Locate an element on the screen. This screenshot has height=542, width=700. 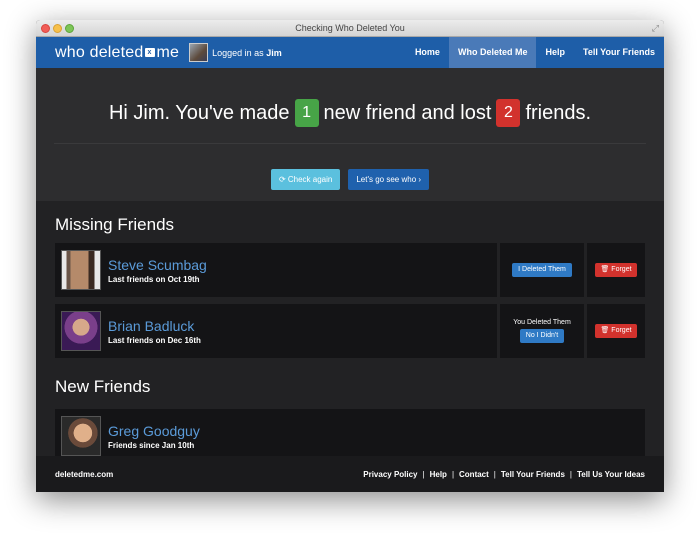
new-friend-row: Greg Goodguy Friends since Jan 10th is located at coordinates (350, 436).